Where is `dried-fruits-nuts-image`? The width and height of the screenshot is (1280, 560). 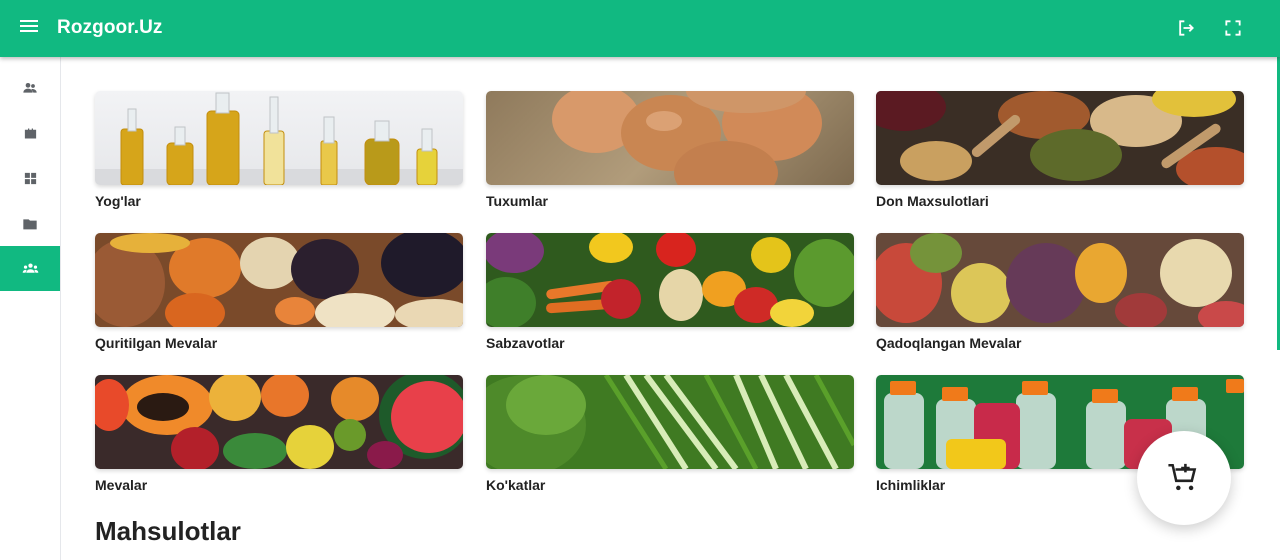
dried-fruits-nuts-image is located at coordinates (279, 280).